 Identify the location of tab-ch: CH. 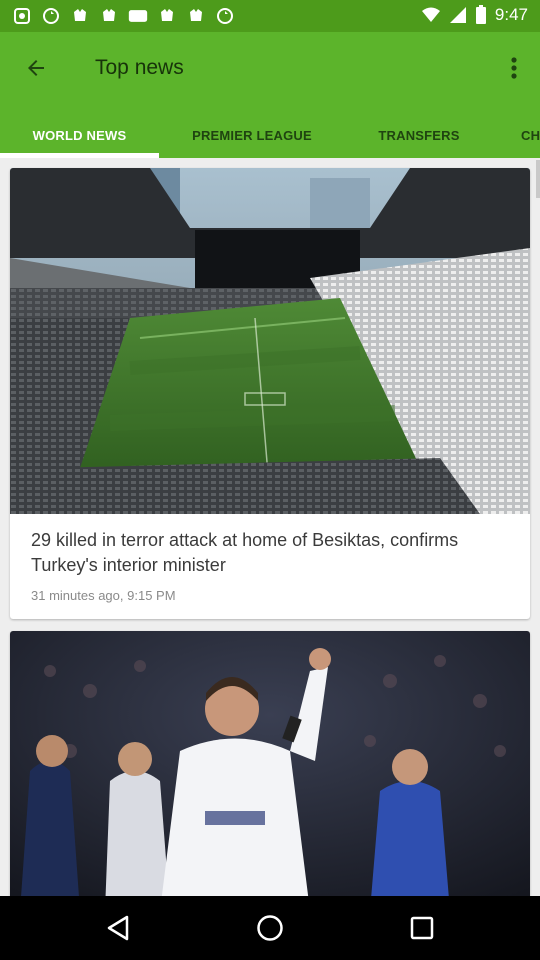
(516, 135).